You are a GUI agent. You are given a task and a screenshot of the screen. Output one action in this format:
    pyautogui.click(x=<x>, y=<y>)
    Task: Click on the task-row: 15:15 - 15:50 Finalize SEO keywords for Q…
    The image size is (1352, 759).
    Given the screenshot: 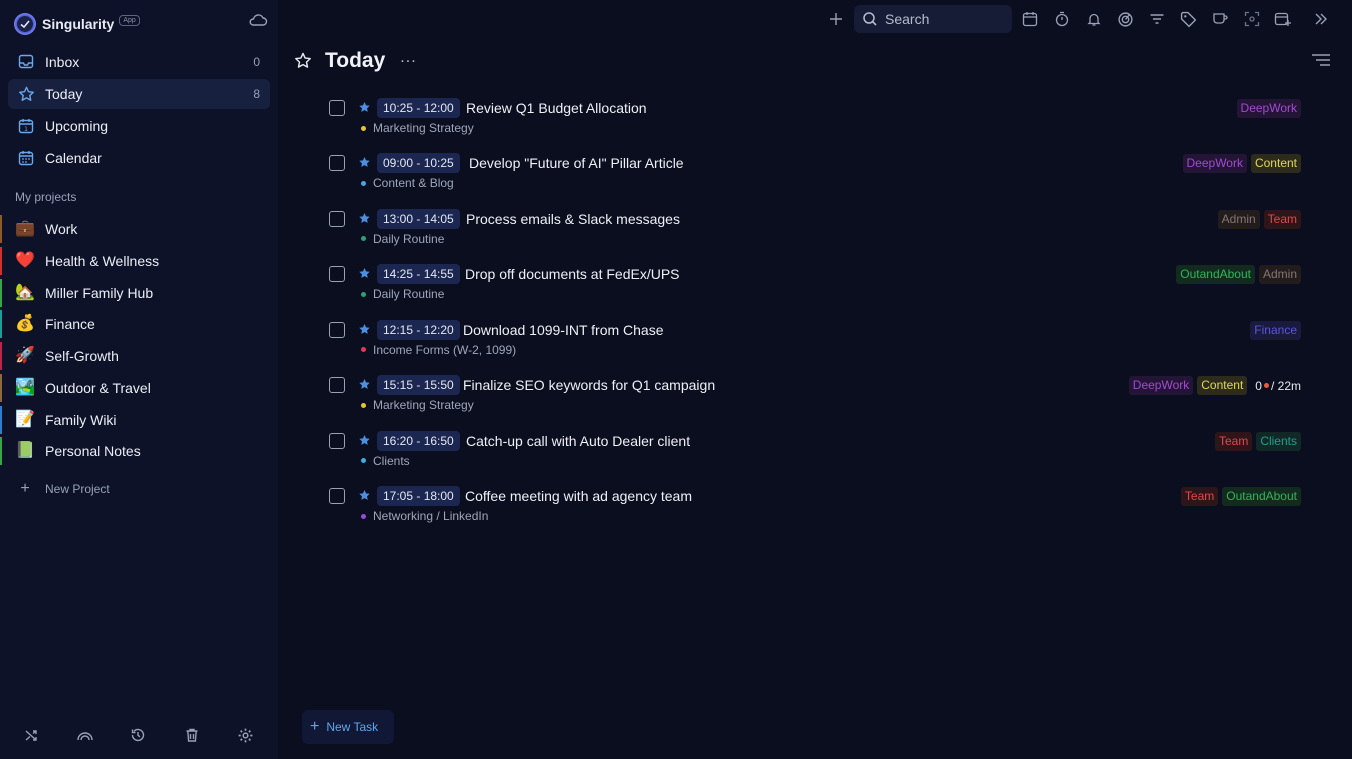 What is the action you would take?
    pyautogui.click(x=818, y=400)
    